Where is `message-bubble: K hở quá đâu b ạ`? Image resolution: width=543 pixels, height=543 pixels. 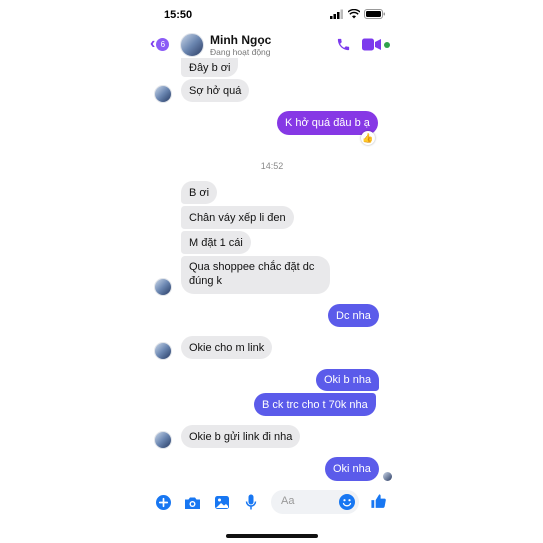 message-bubble: K hở quá đâu b ạ is located at coordinates (327, 123).